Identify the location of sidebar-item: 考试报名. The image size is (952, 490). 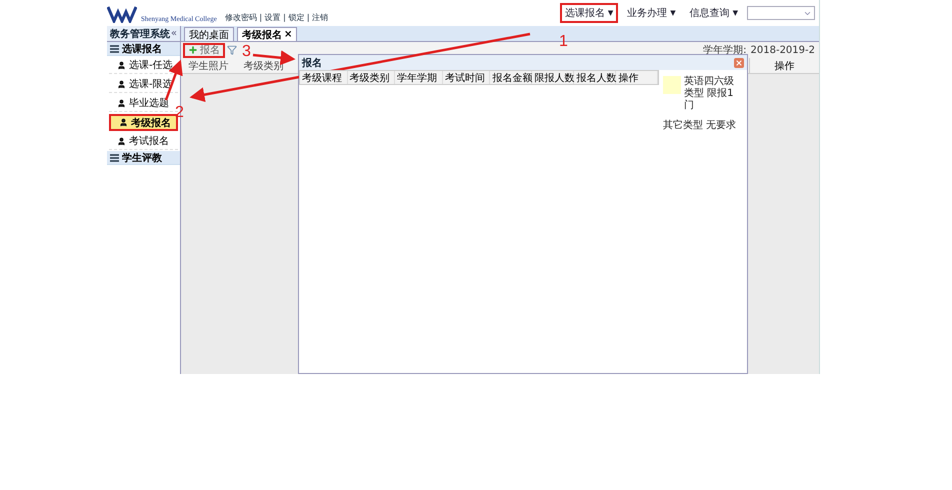
(143, 141).